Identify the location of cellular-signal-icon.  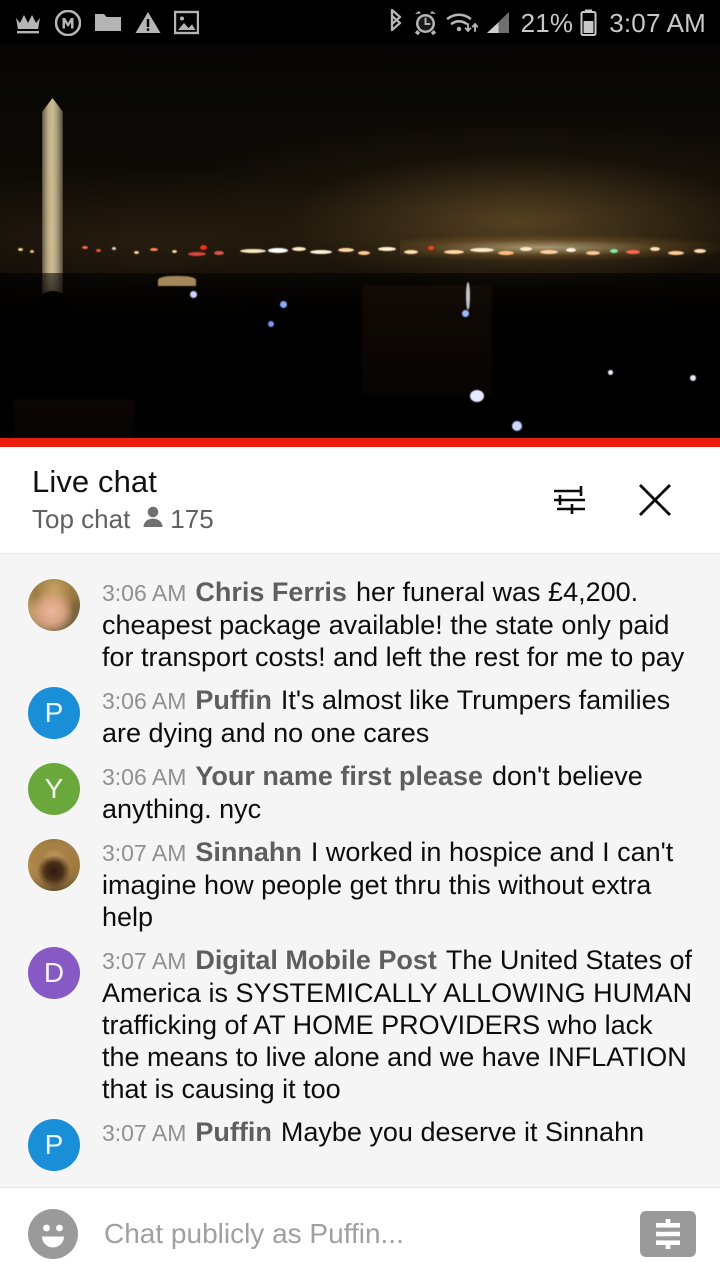
(498, 22).